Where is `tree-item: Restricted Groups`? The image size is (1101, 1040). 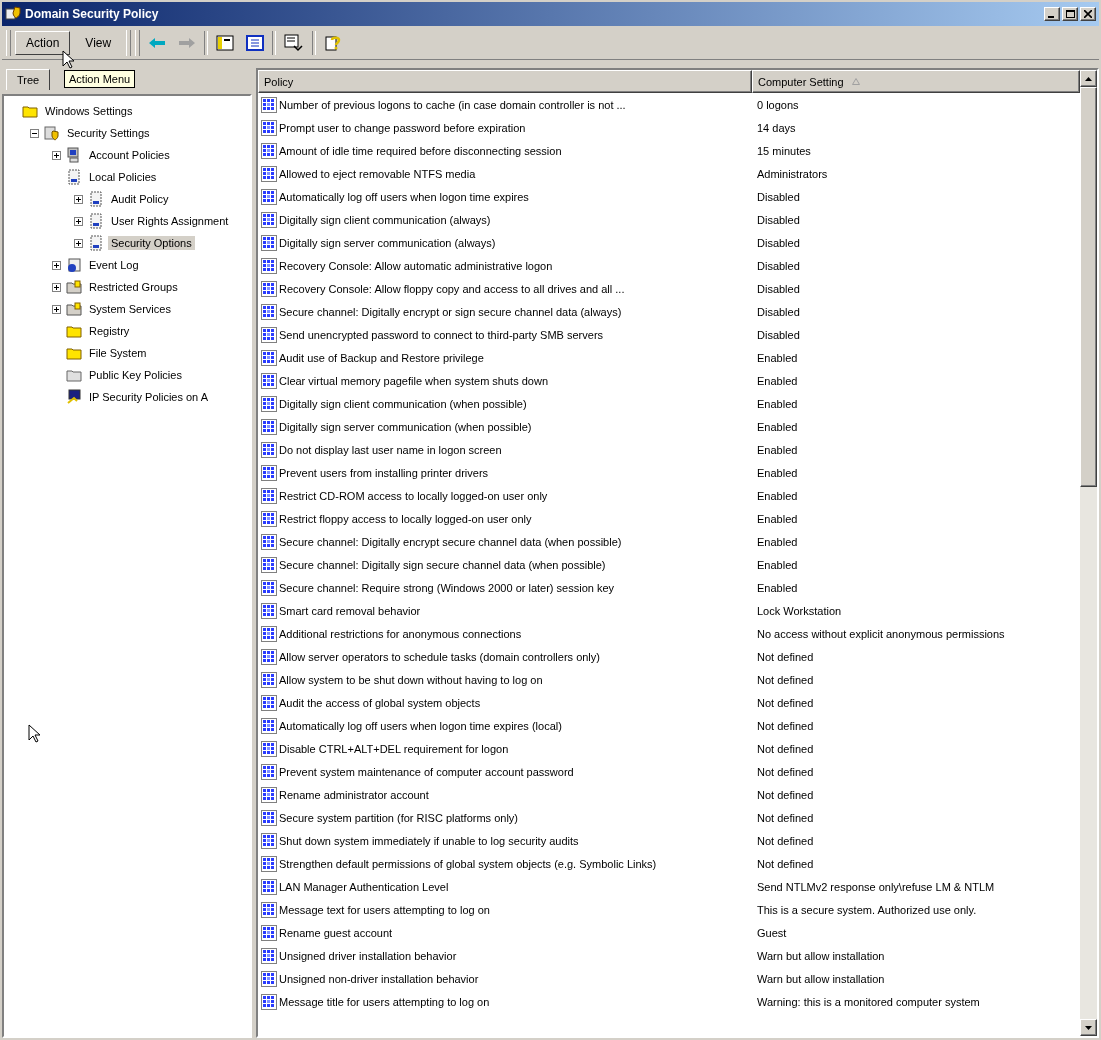
tree-item: Restricted Groups is located at coordinates (133, 287).